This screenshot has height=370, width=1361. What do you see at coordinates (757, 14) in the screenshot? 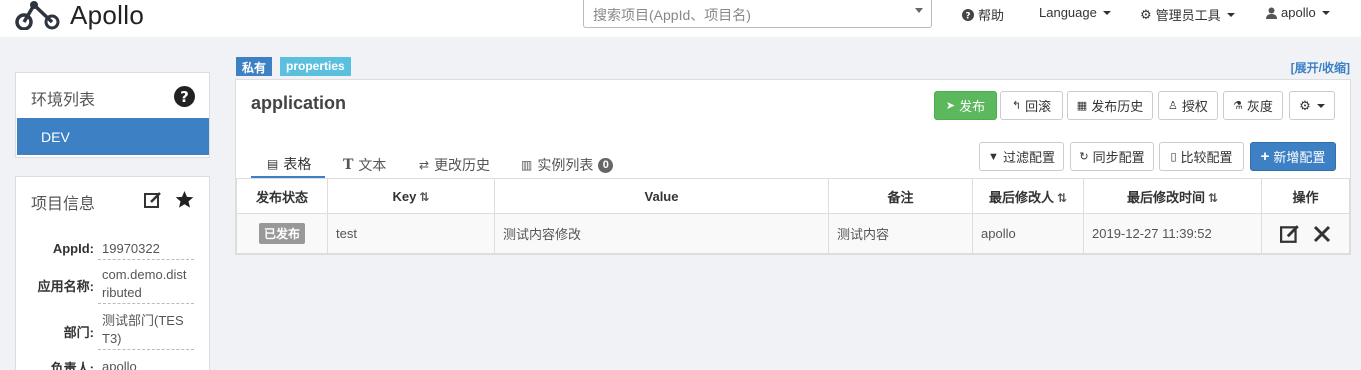
I see `project-search-select: 搜索项目(AppId、项目名)` at bounding box center [757, 14].